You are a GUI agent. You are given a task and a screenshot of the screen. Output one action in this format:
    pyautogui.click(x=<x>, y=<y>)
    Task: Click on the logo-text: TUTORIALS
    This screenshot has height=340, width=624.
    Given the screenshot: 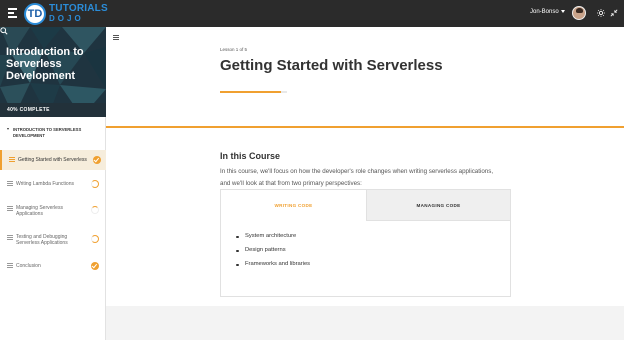 What is the action you would take?
    pyautogui.click(x=78, y=8)
    